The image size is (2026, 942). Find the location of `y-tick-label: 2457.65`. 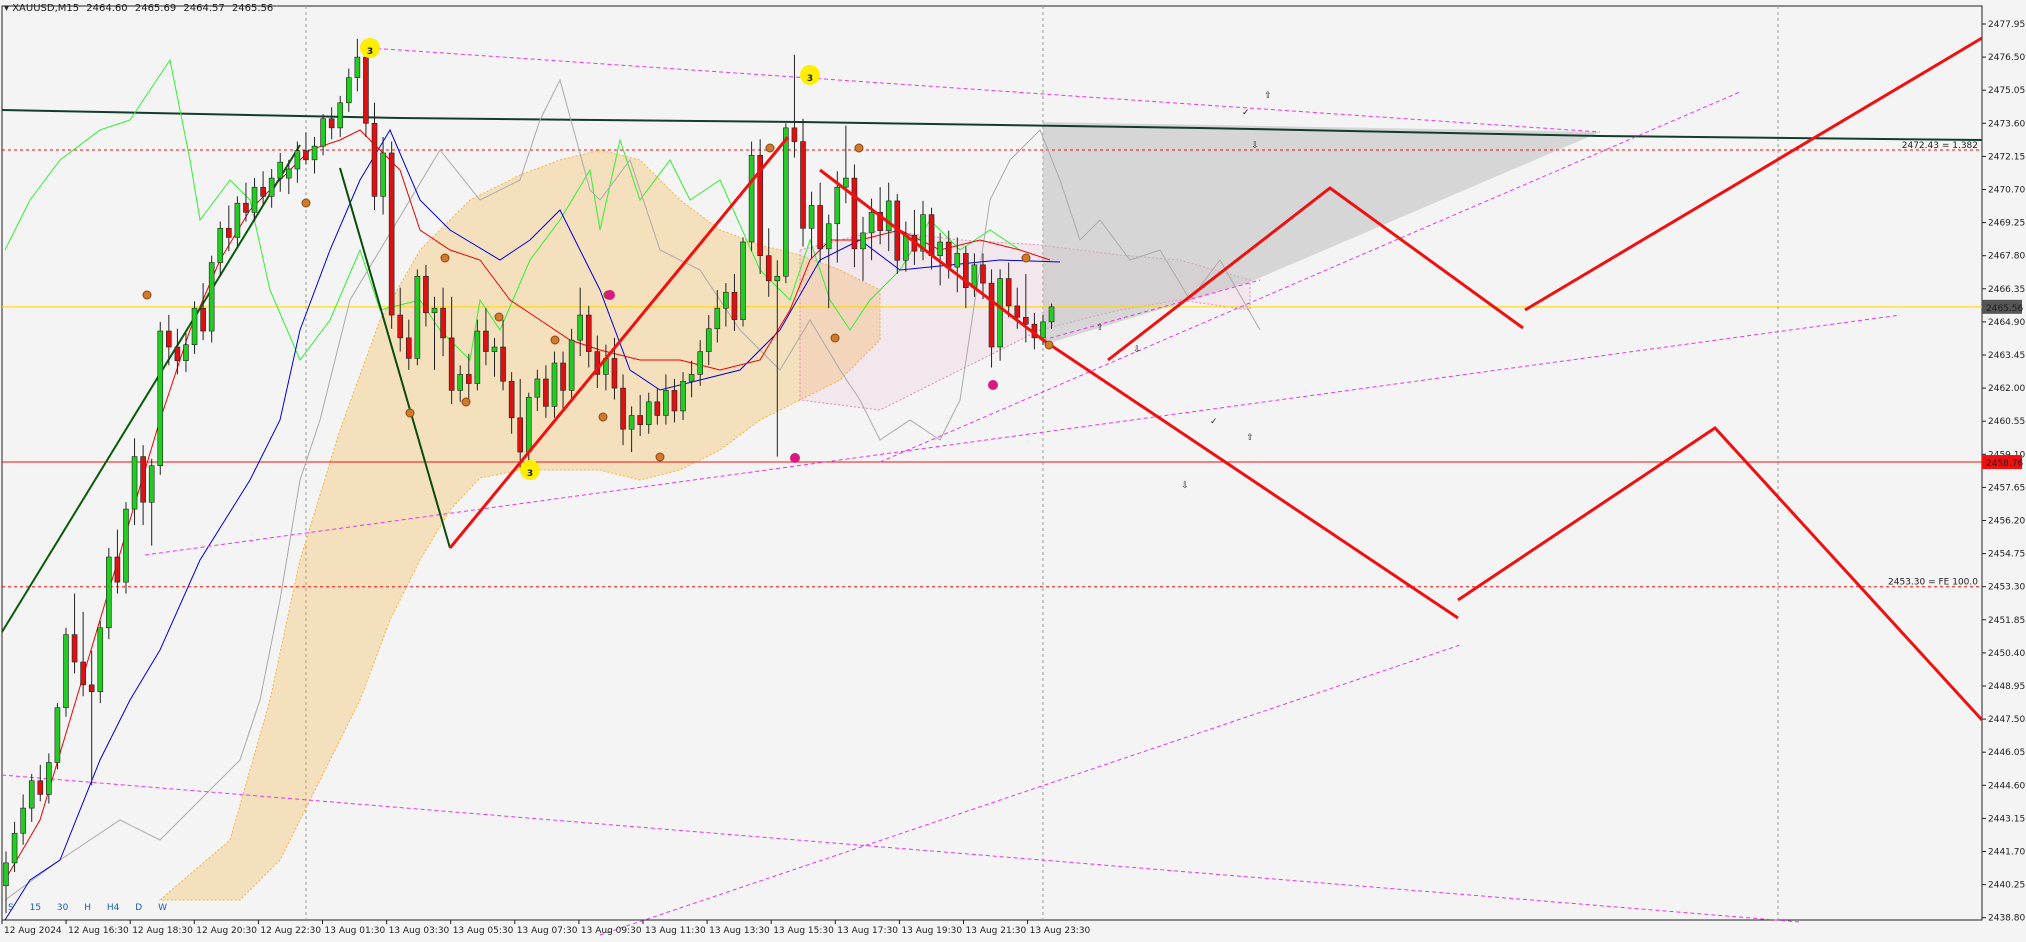

y-tick-label: 2457.65 is located at coordinates (2006, 488).